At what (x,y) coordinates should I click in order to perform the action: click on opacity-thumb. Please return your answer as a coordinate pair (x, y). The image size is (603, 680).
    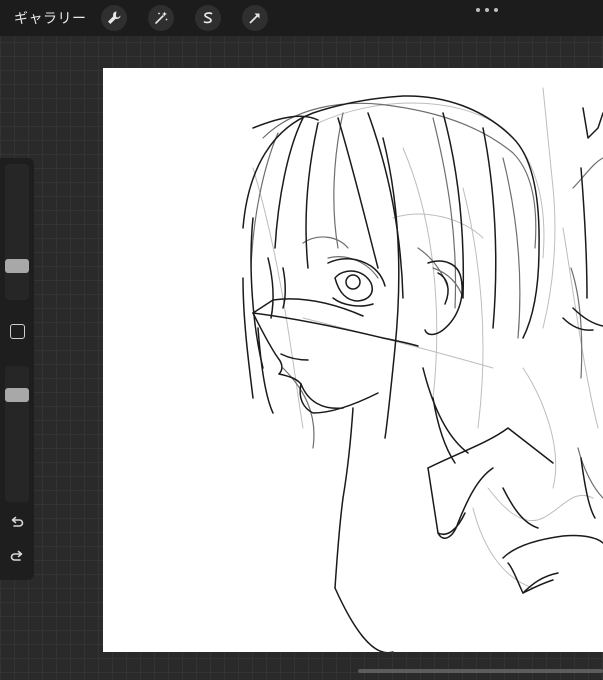
    Looking at the image, I should click on (17, 395).